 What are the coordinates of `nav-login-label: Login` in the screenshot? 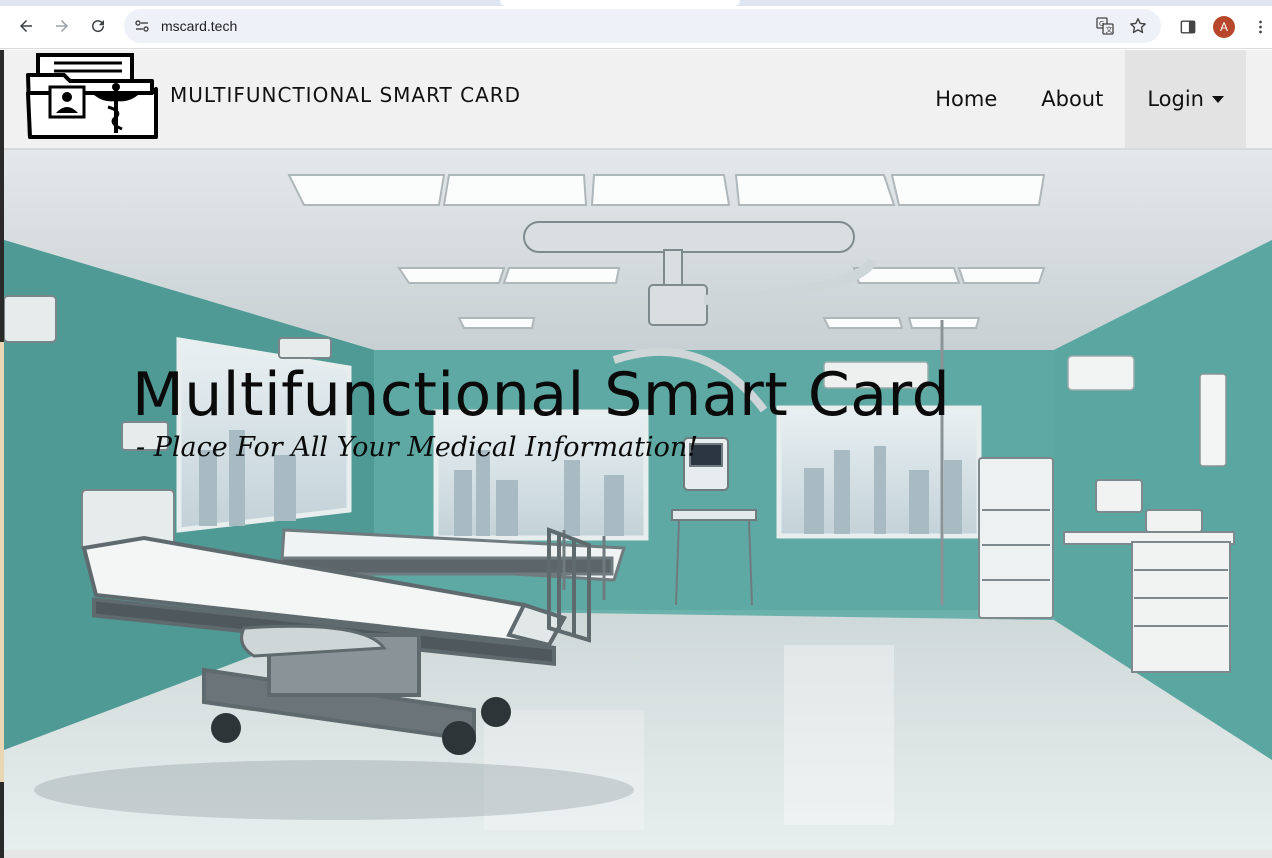 It's located at (1175, 99).